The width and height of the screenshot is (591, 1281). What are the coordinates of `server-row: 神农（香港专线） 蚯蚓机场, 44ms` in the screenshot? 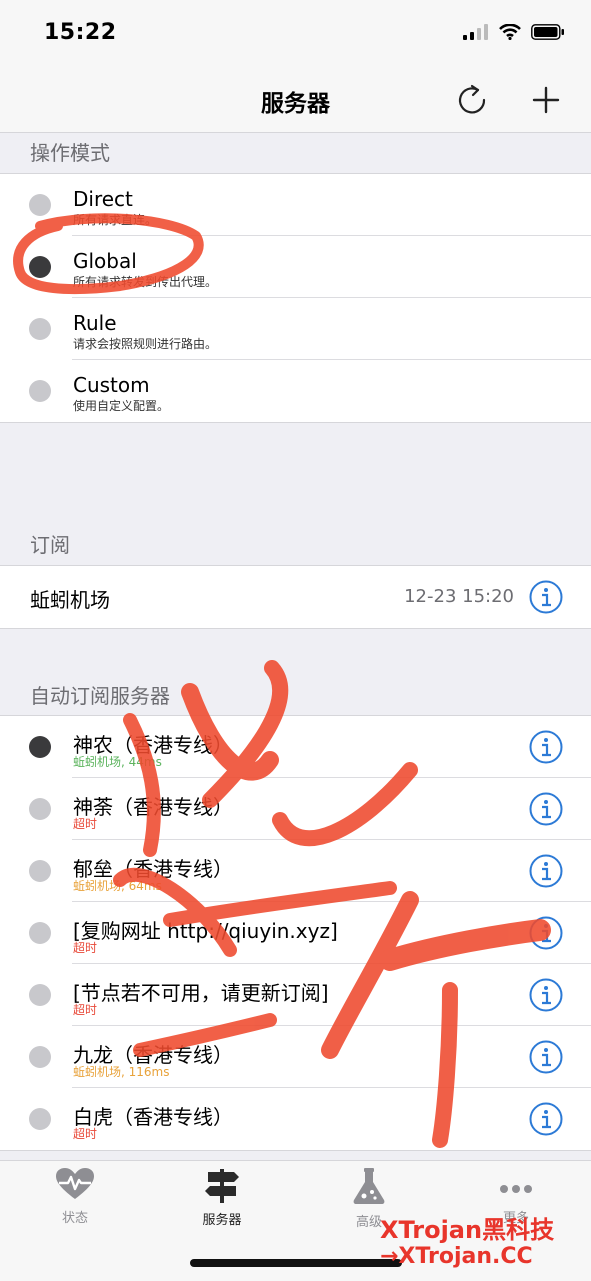 It's located at (295, 747).